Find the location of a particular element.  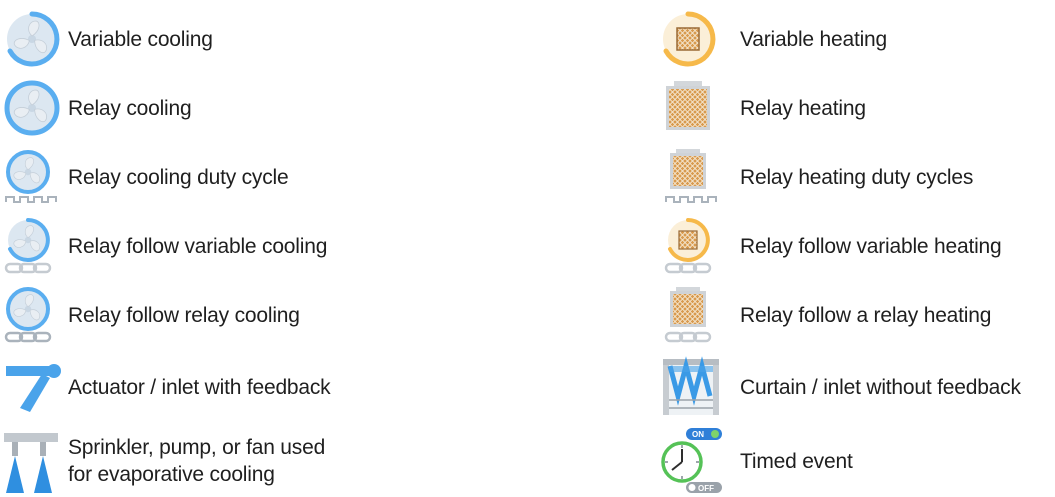

legend-label: Relay follow a relay heating is located at coordinates (866, 315).